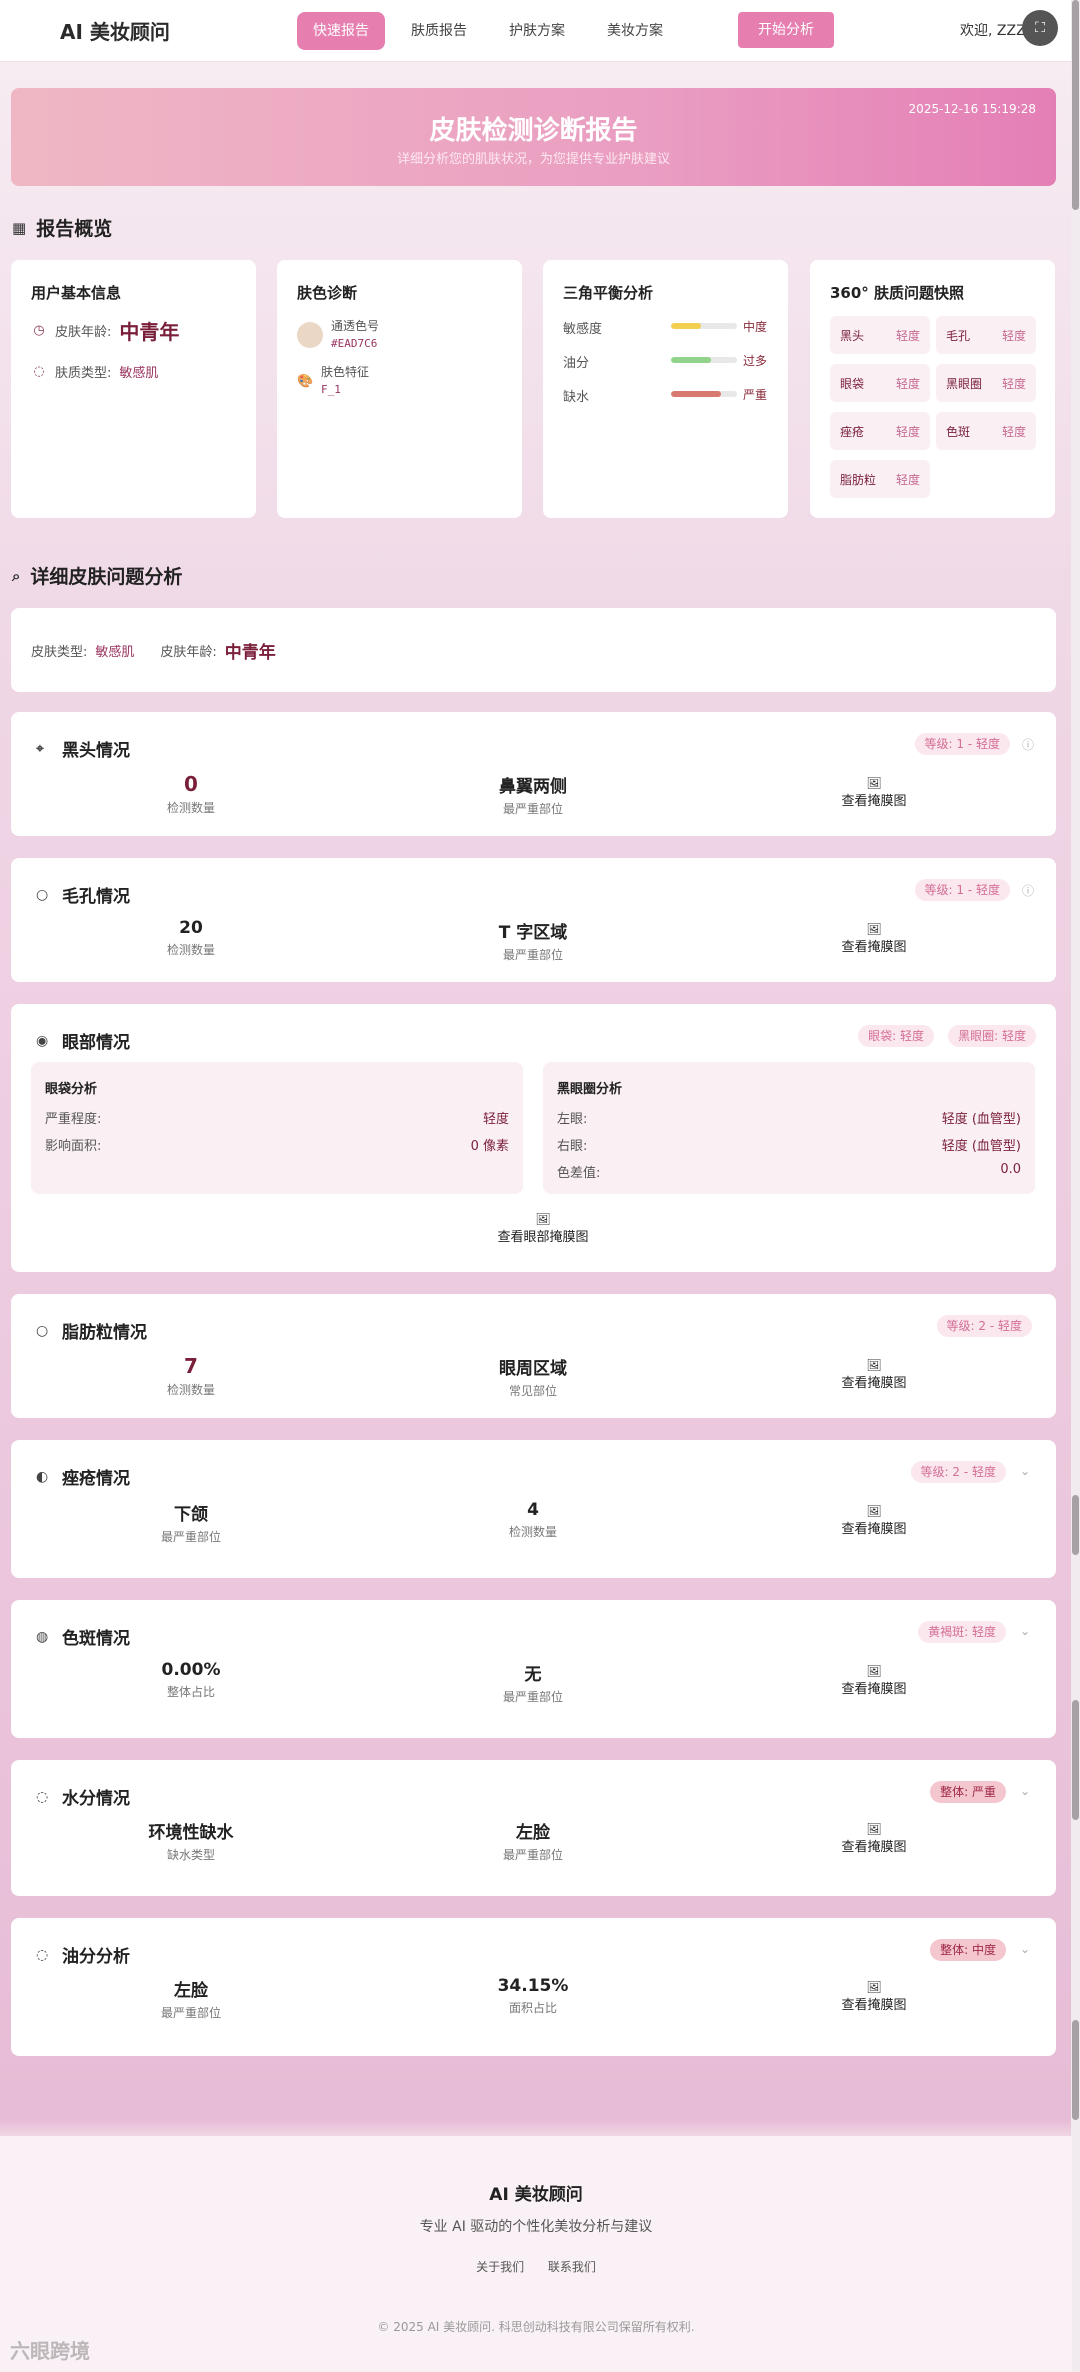 The image size is (1080, 2372). What do you see at coordinates (533, 1378) in the screenshot?
I see `area-metric: 眼周区域 常见部位` at bounding box center [533, 1378].